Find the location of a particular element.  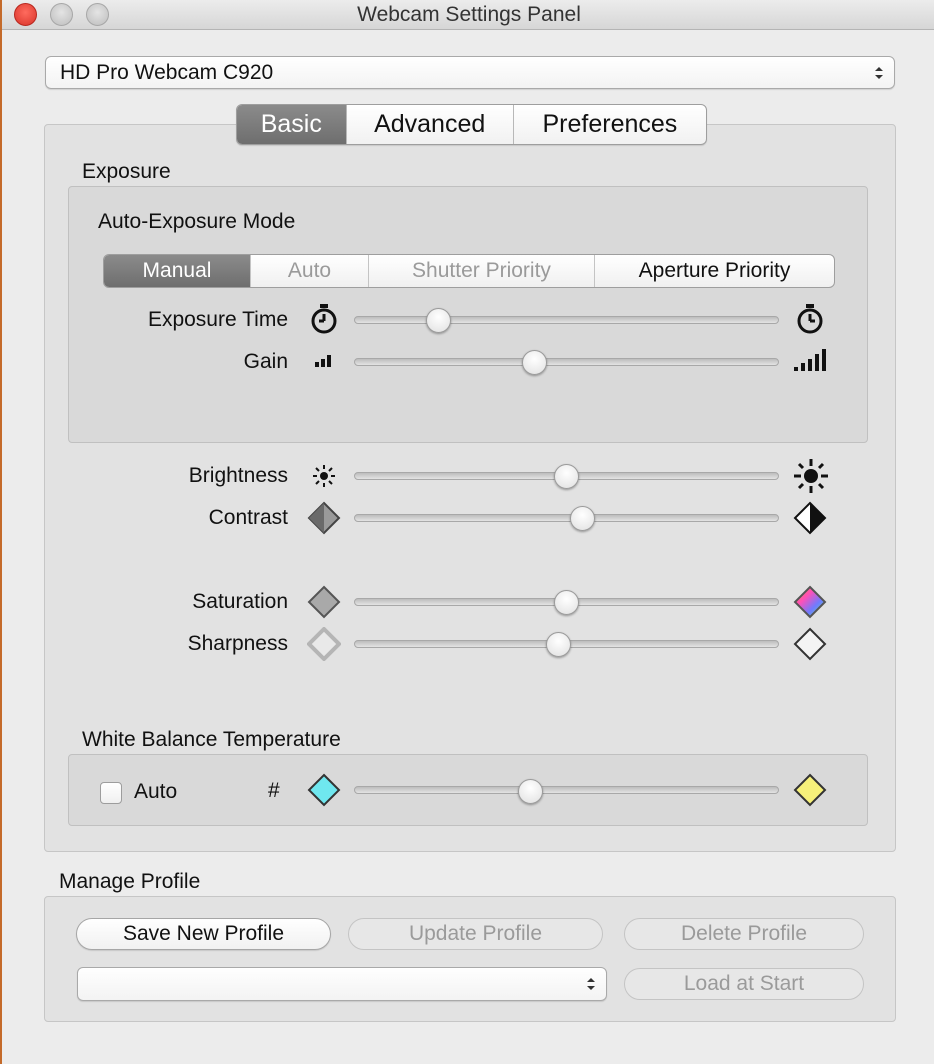

load-at-start-button: Load at Start is located at coordinates (744, 984).